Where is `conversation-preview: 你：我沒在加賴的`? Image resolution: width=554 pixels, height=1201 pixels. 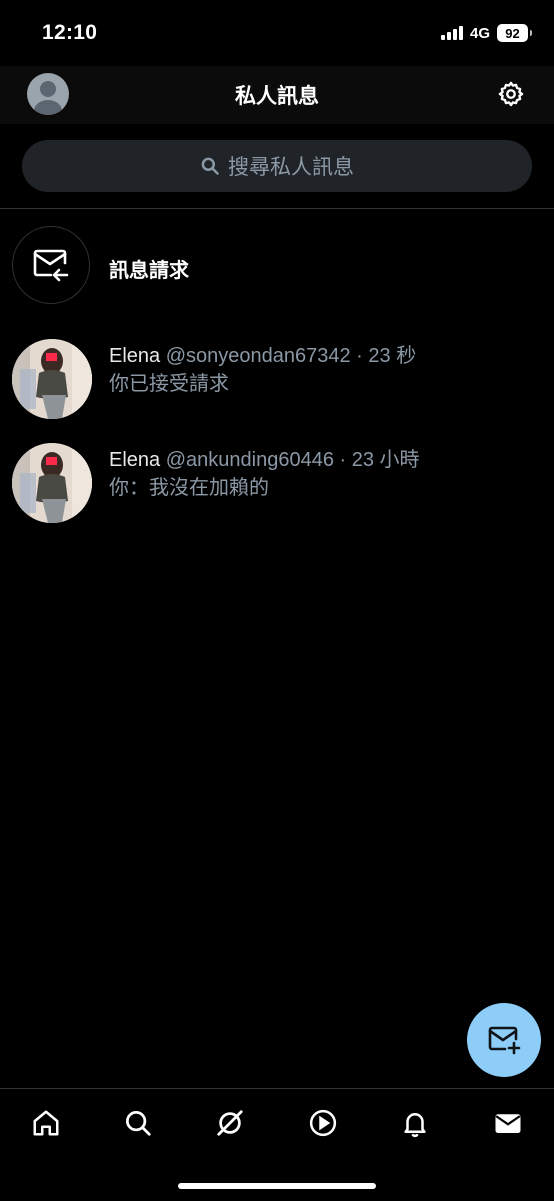 conversation-preview: 你：我沒在加賴的 is located at coordinates (189, 488).